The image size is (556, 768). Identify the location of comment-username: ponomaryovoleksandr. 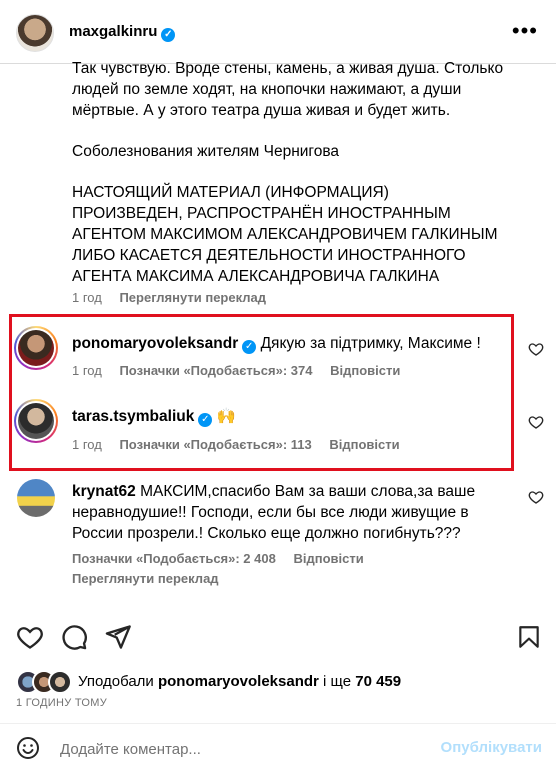
(155, 343).